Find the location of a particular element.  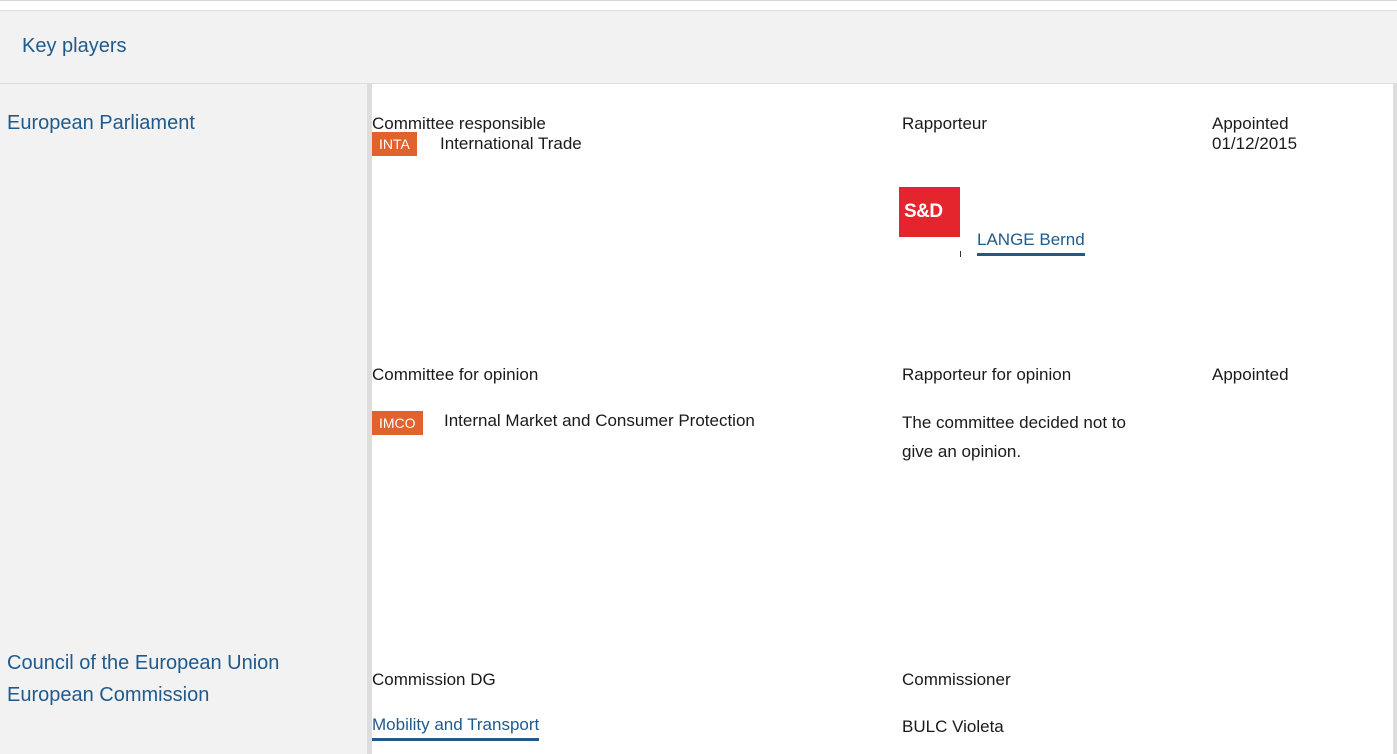

logo-tick-mark is located at coordinates (960, 254).